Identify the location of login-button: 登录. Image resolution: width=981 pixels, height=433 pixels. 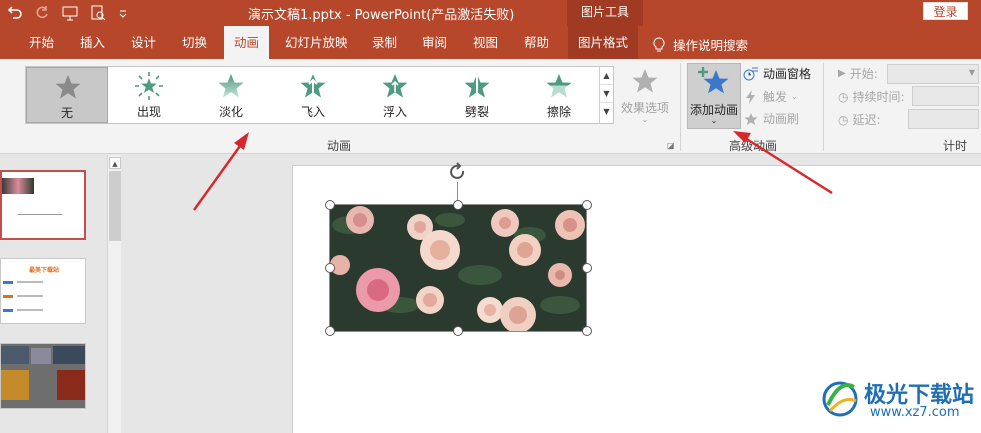
(945, 11).